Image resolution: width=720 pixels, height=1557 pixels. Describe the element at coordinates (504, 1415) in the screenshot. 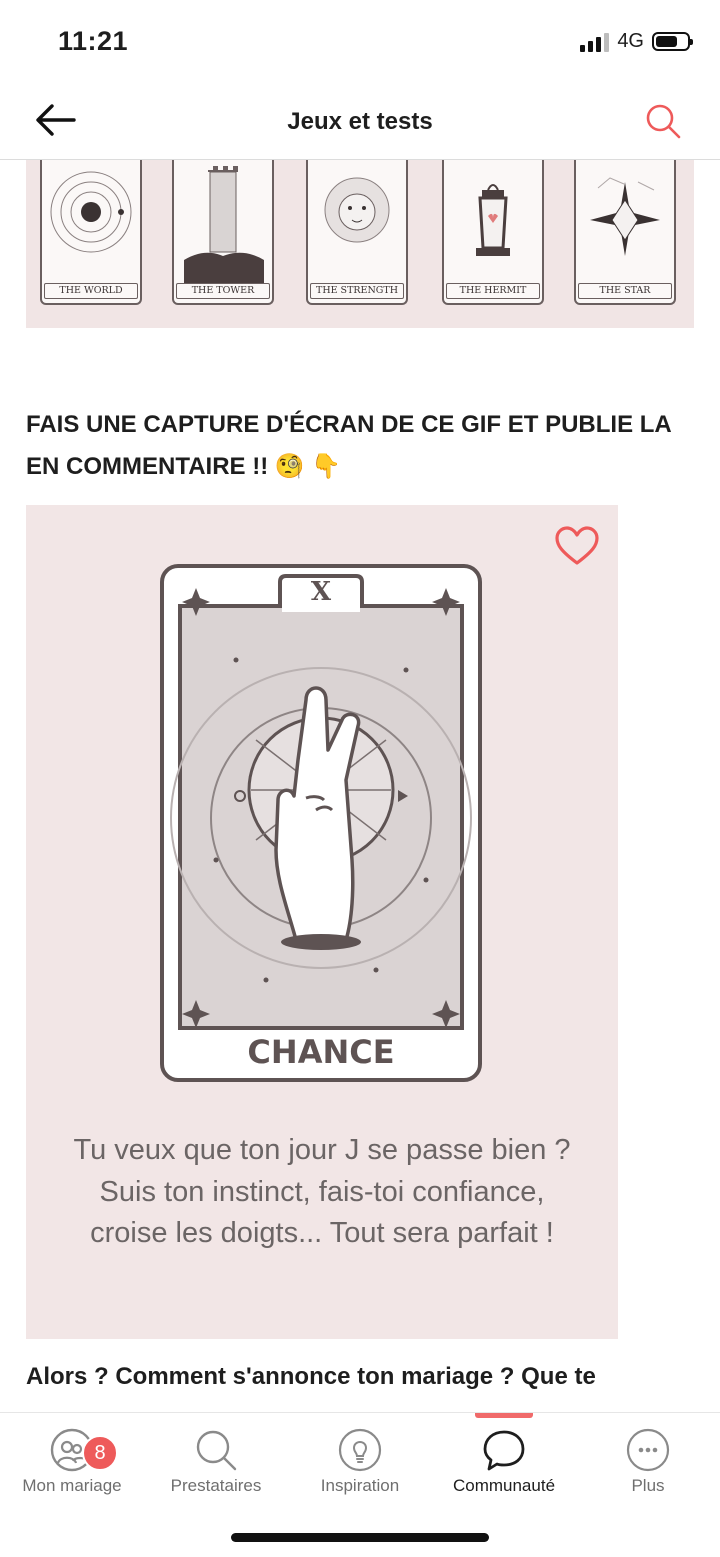

I see `active-tab-indicator` at that location.